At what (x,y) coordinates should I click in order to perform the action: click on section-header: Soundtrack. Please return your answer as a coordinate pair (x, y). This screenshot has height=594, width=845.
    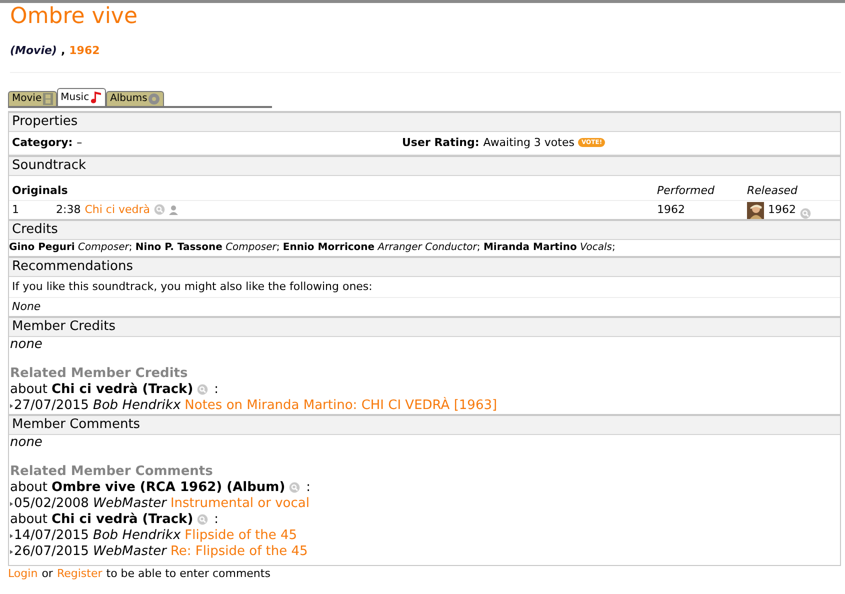
    Looking at the image, I should click on (424, 165).